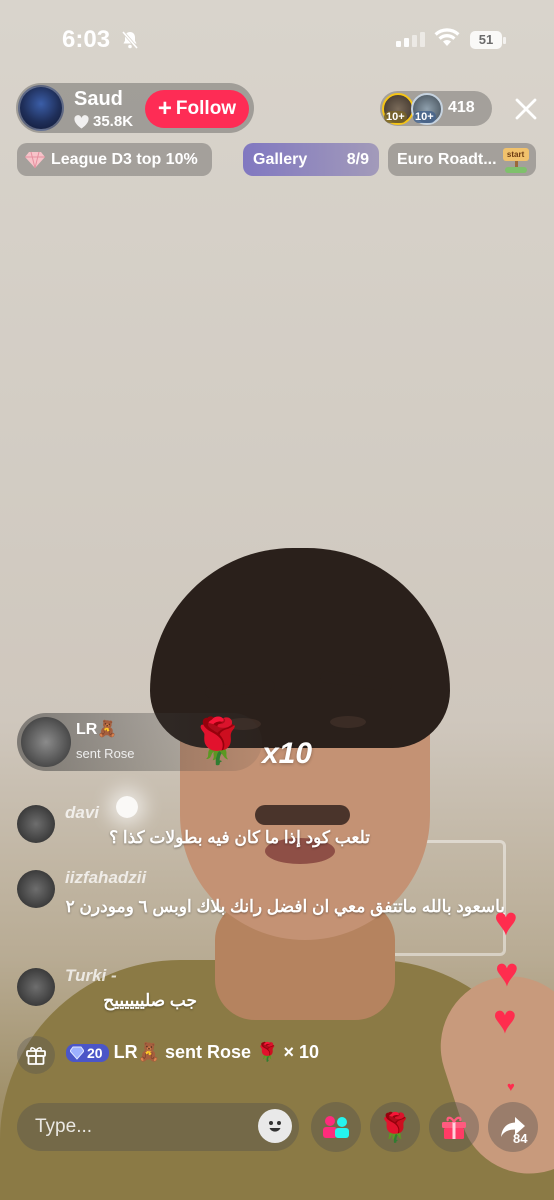  I want to click on cellular-signal-icon, so click(410, 39).